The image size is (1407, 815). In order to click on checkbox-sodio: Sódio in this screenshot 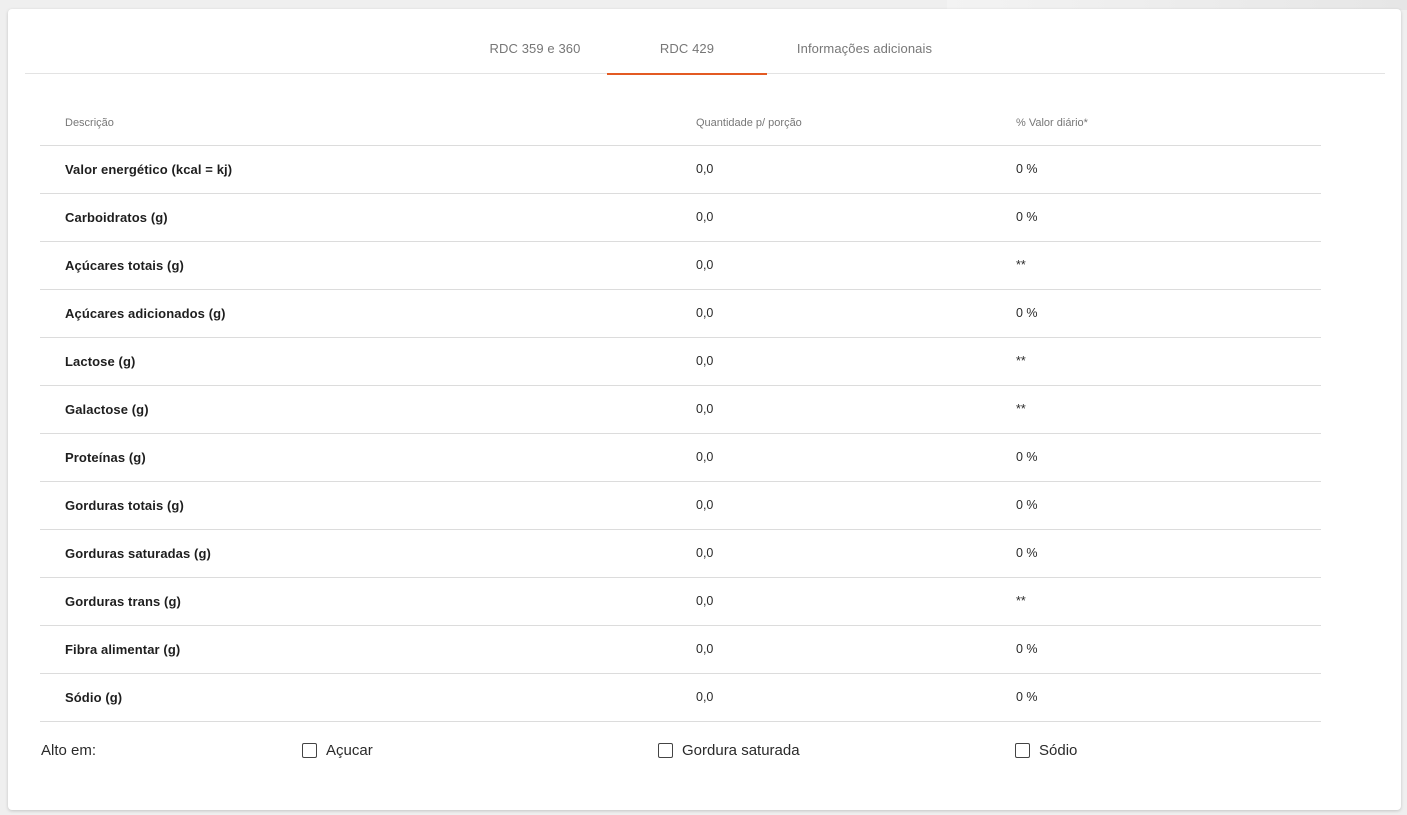, I will do `click(1046, 750)`.